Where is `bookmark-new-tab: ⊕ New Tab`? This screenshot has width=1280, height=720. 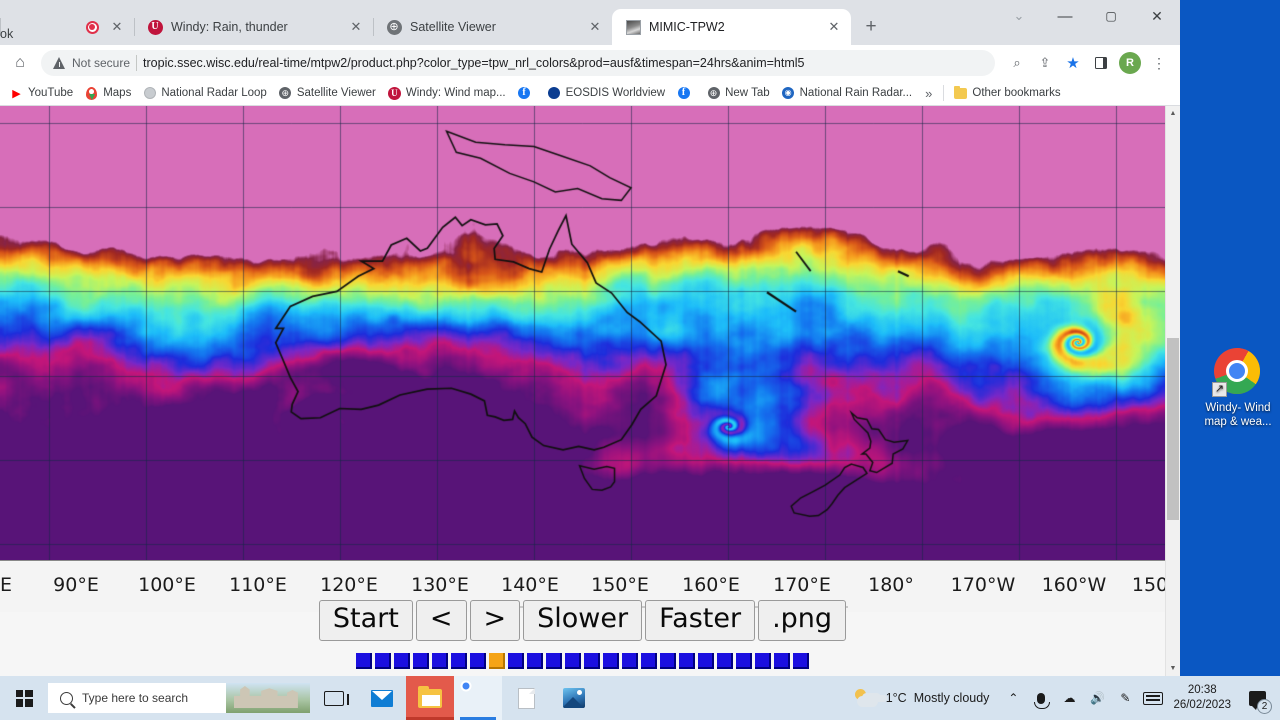 bookmark-new-tab: ⊕ New Tab is located at coordinates (738, 93).